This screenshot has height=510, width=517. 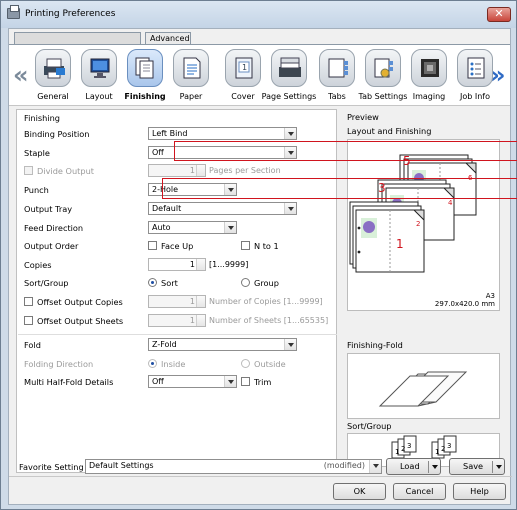 I want to click on page-stack-preview: 5 6 3 4 1 2, so click(x=413, y=213).